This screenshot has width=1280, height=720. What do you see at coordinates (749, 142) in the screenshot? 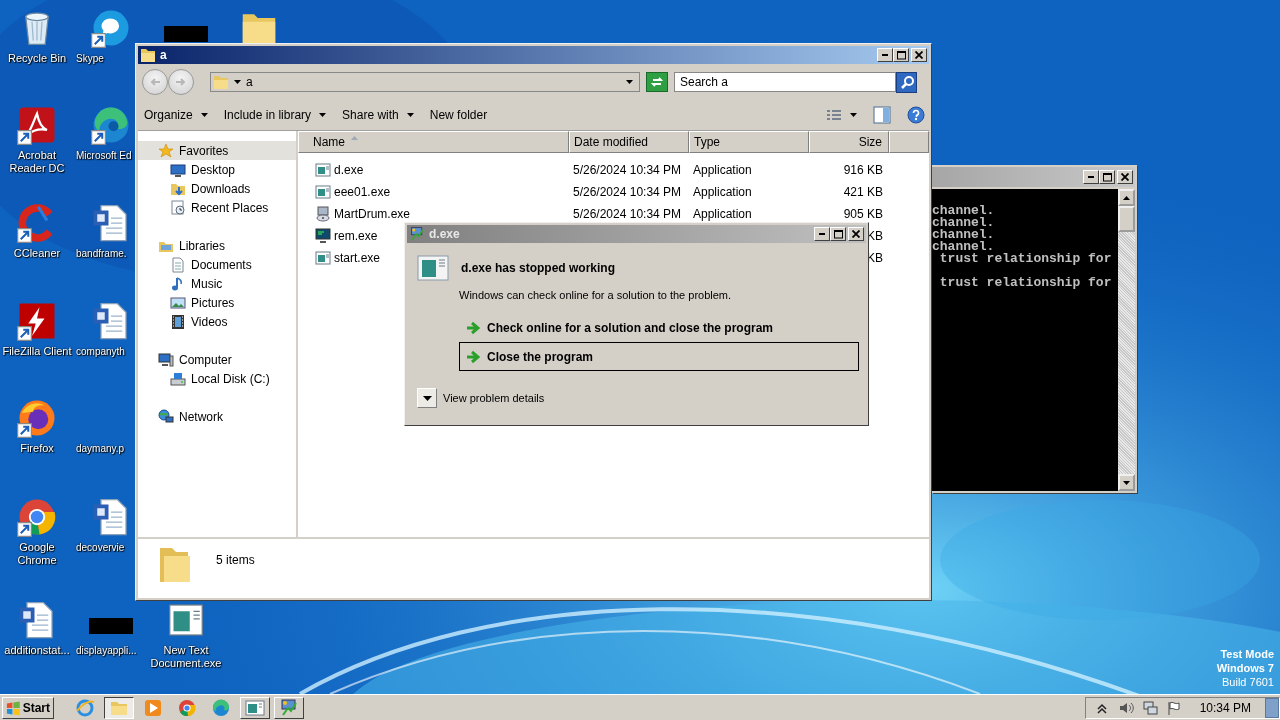
I see `column-header: Type` at bounding box center [749, 142].